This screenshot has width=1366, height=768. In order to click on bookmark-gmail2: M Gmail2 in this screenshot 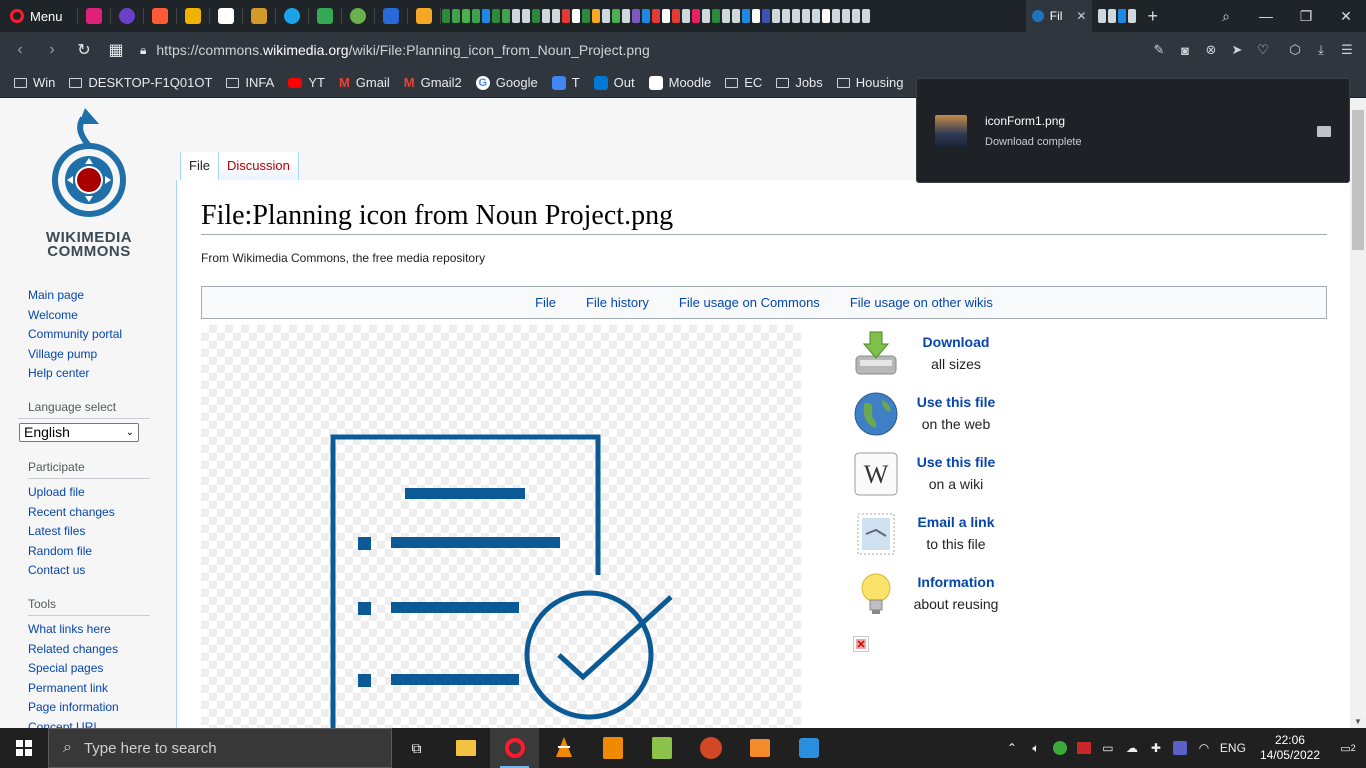, I will do `click(433, 82)`.